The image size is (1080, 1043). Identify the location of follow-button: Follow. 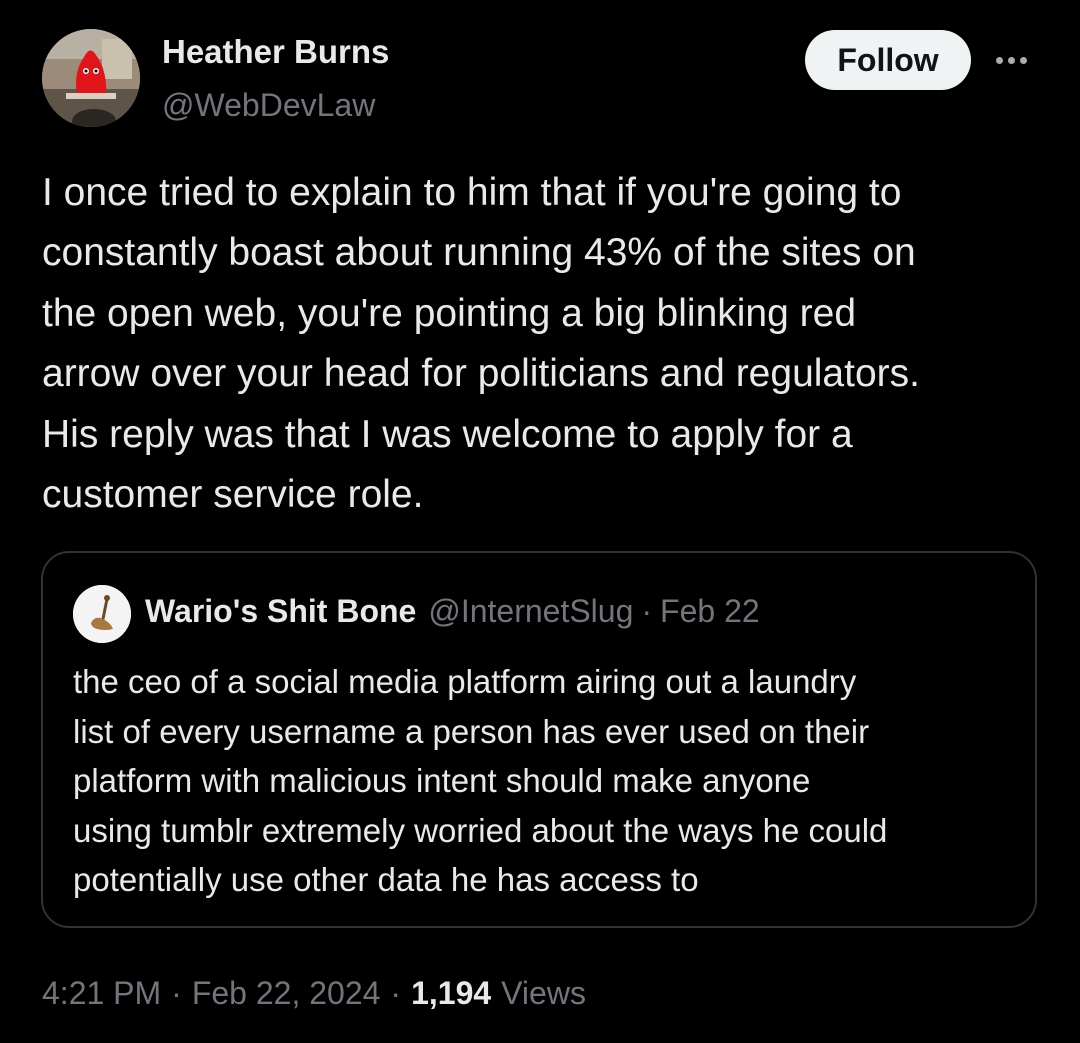
(888, 60).